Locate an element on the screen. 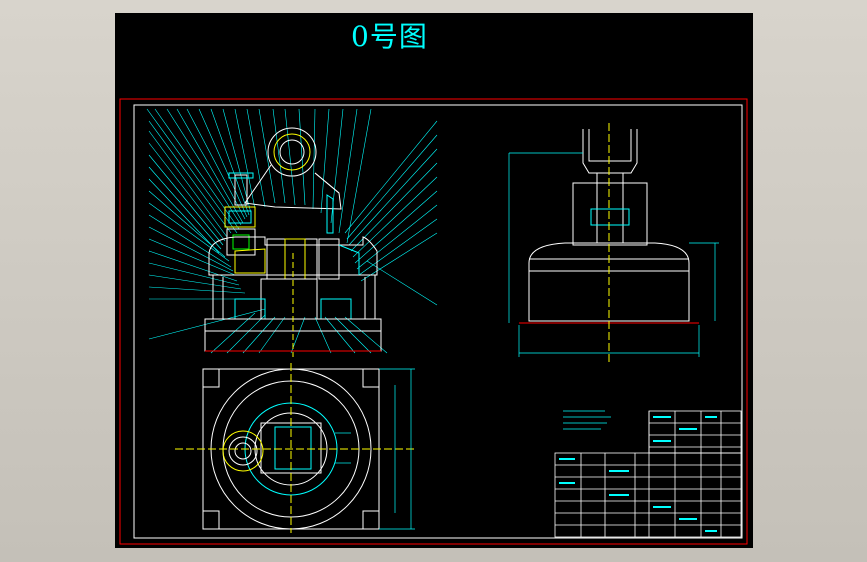  leader-lines is located at coordinates (292, 231).